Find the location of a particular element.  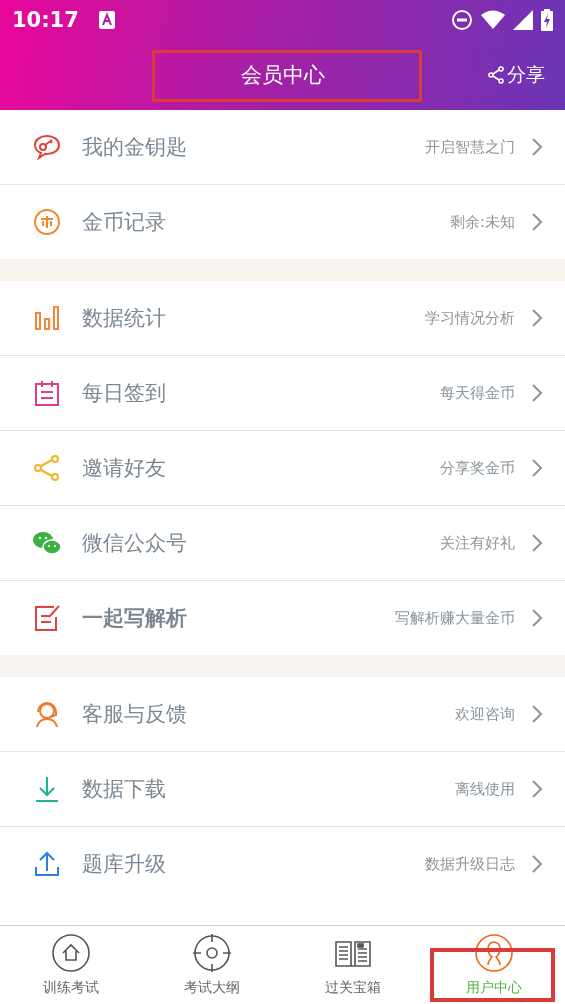

menu-row: 数据下载 离线使用 is located at coordinates (282, 789).